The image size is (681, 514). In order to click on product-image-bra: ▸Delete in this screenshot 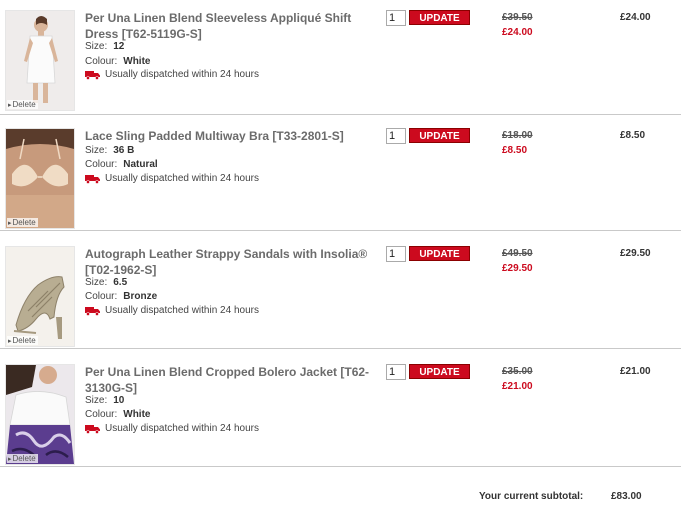, I will do `click(40, 178)`.